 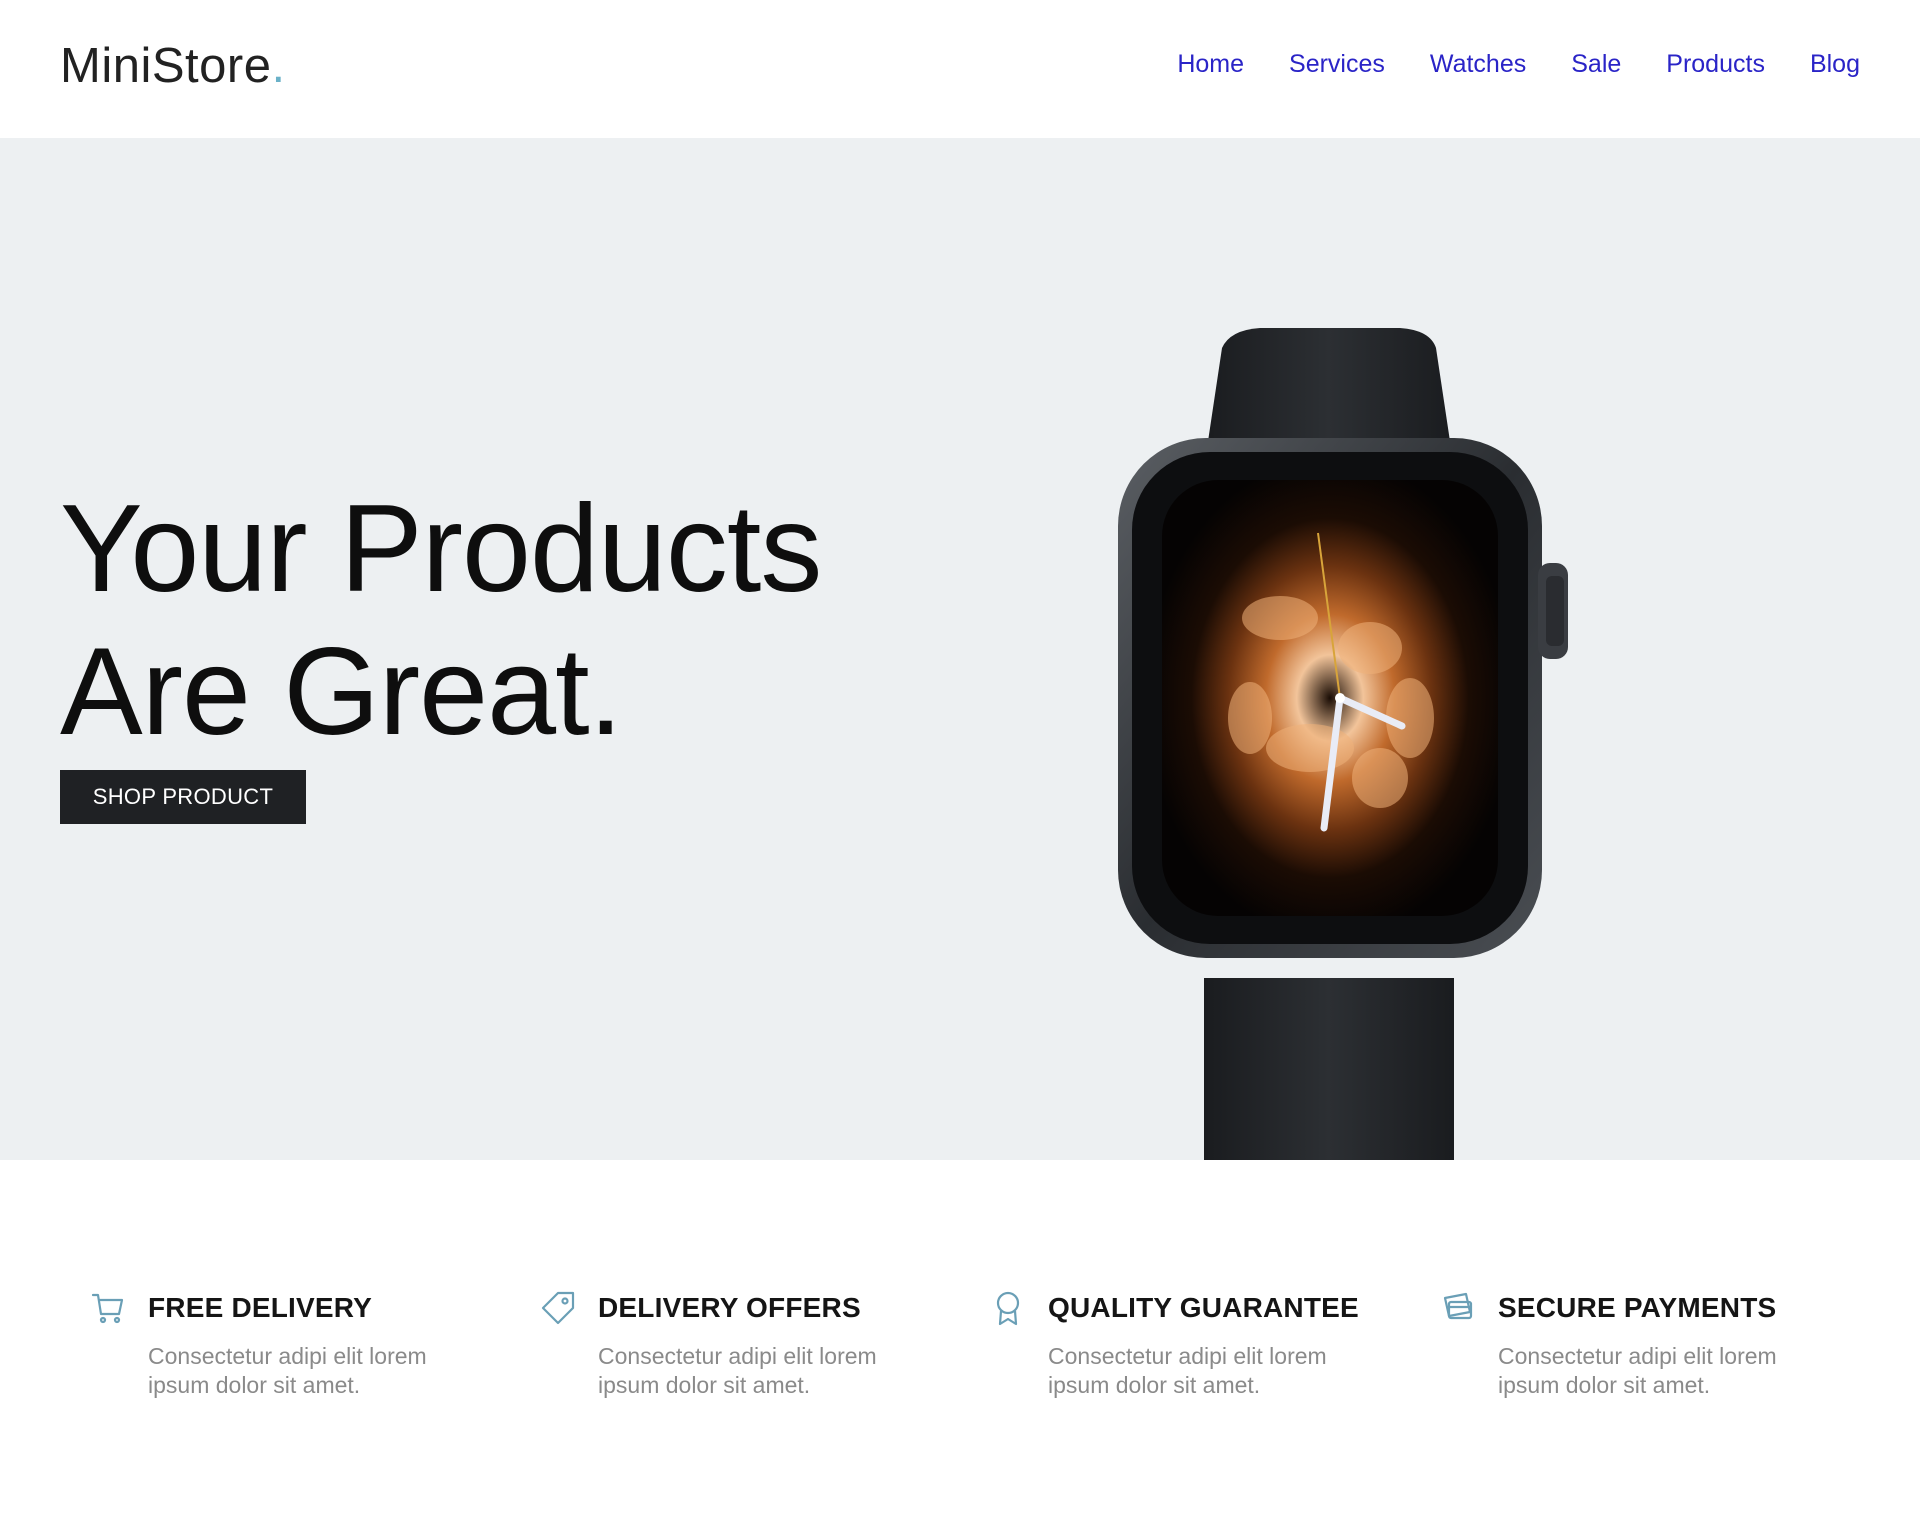 I want to click on feature-title: FREE DELIVERY, so click(x=260, y=1307).